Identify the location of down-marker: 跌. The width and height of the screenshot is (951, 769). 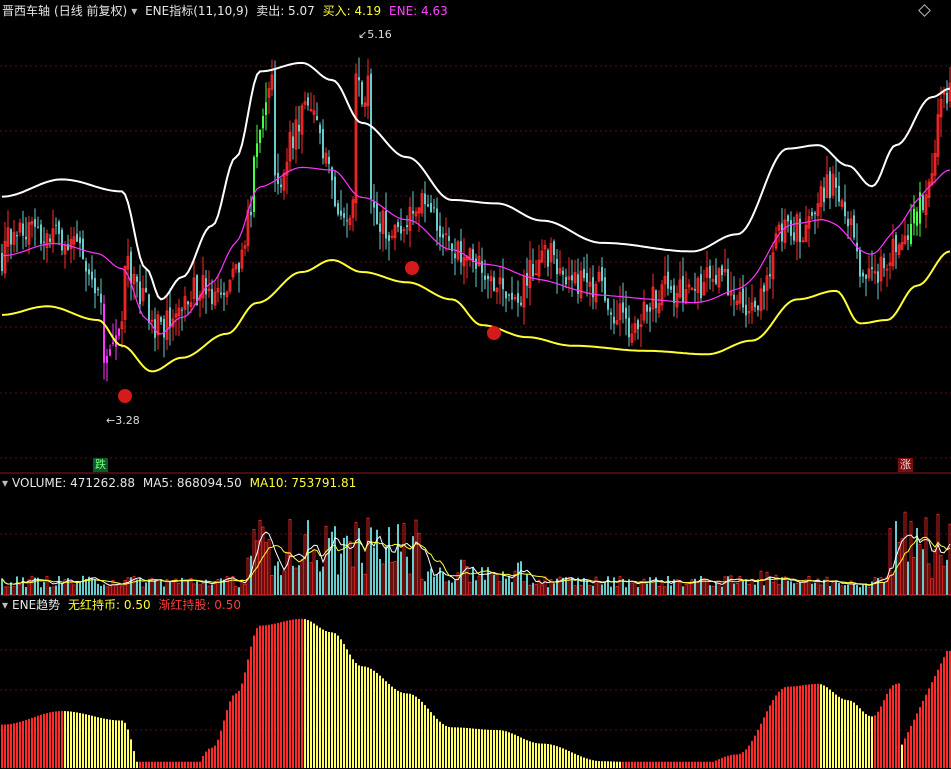
(100, 465).